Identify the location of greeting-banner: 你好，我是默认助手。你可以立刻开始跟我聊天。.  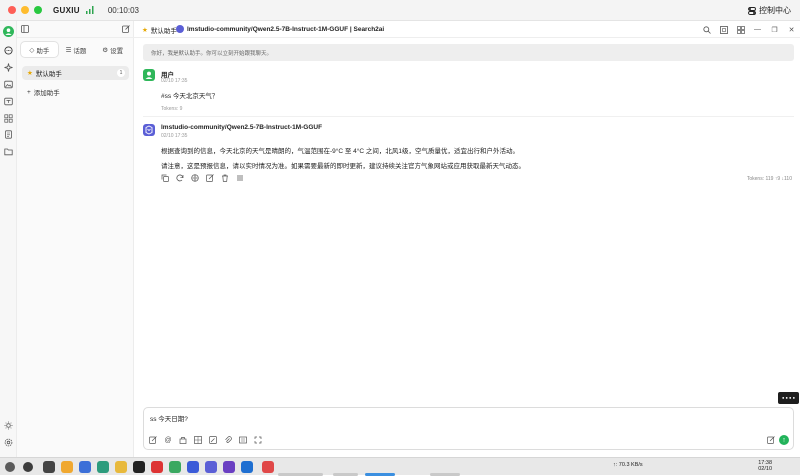
(468, 52).